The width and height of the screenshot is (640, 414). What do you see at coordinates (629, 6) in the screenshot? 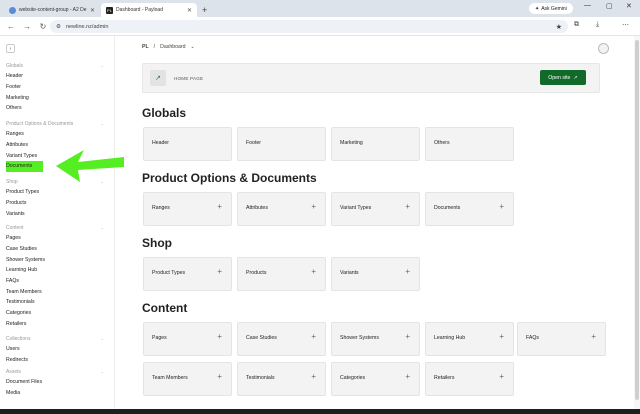
I see `close-window-button: ✕` at bounding box center [629, 6].